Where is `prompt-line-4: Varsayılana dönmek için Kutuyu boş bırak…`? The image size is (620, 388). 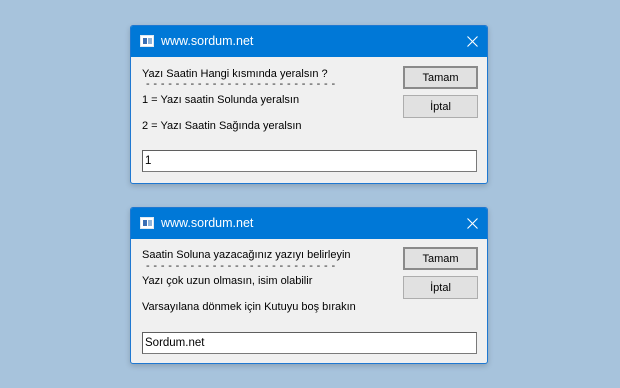 prompt-line-4: Varsayılana dönmek için Kutuyu boş bırak… is located at coordinates (249, 307).